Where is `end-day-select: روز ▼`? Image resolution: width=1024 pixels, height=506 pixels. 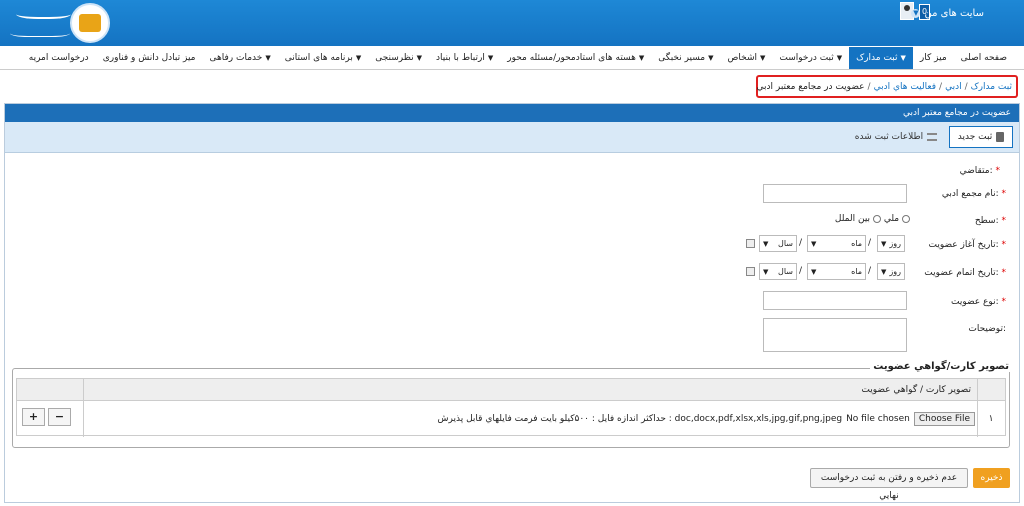
end-day-select: روز ▼ is located at coordinates (891, 271).